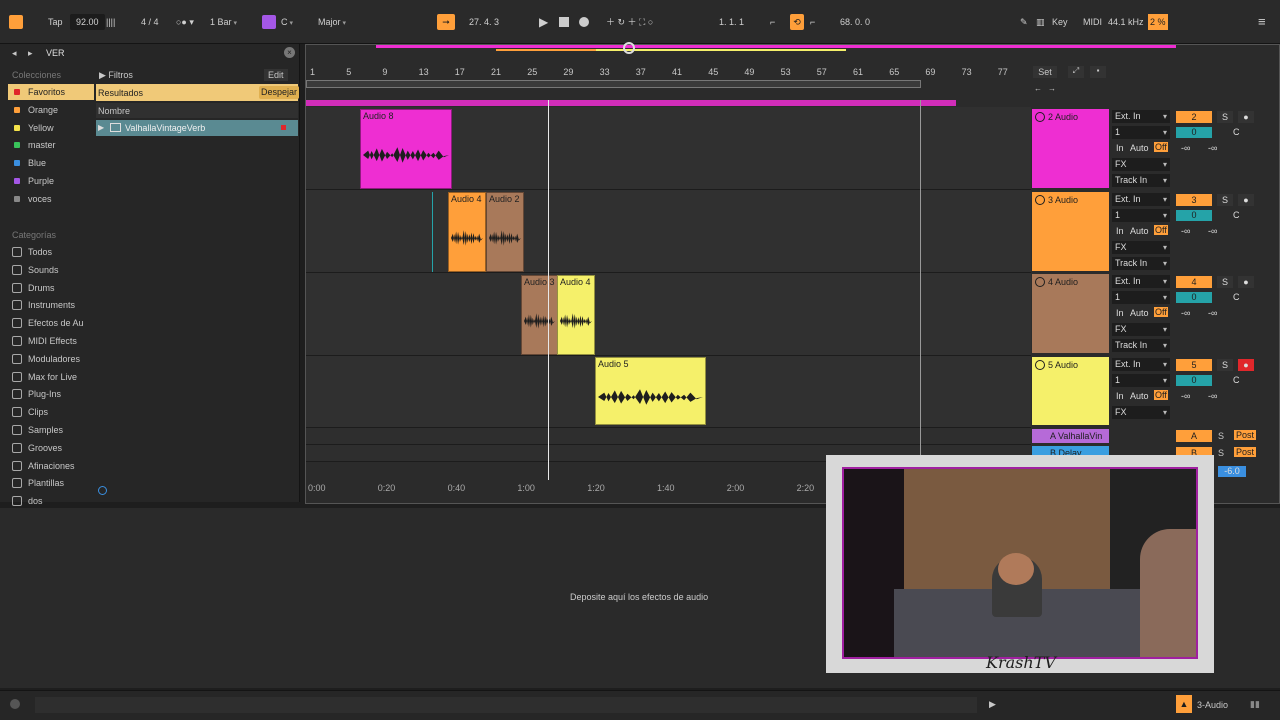 This screenshot has width=1280, height=720. What do you see at coordinates (51, 145) in the screenshot?
I see `collection-item: master` at bounding box center [51, 145].